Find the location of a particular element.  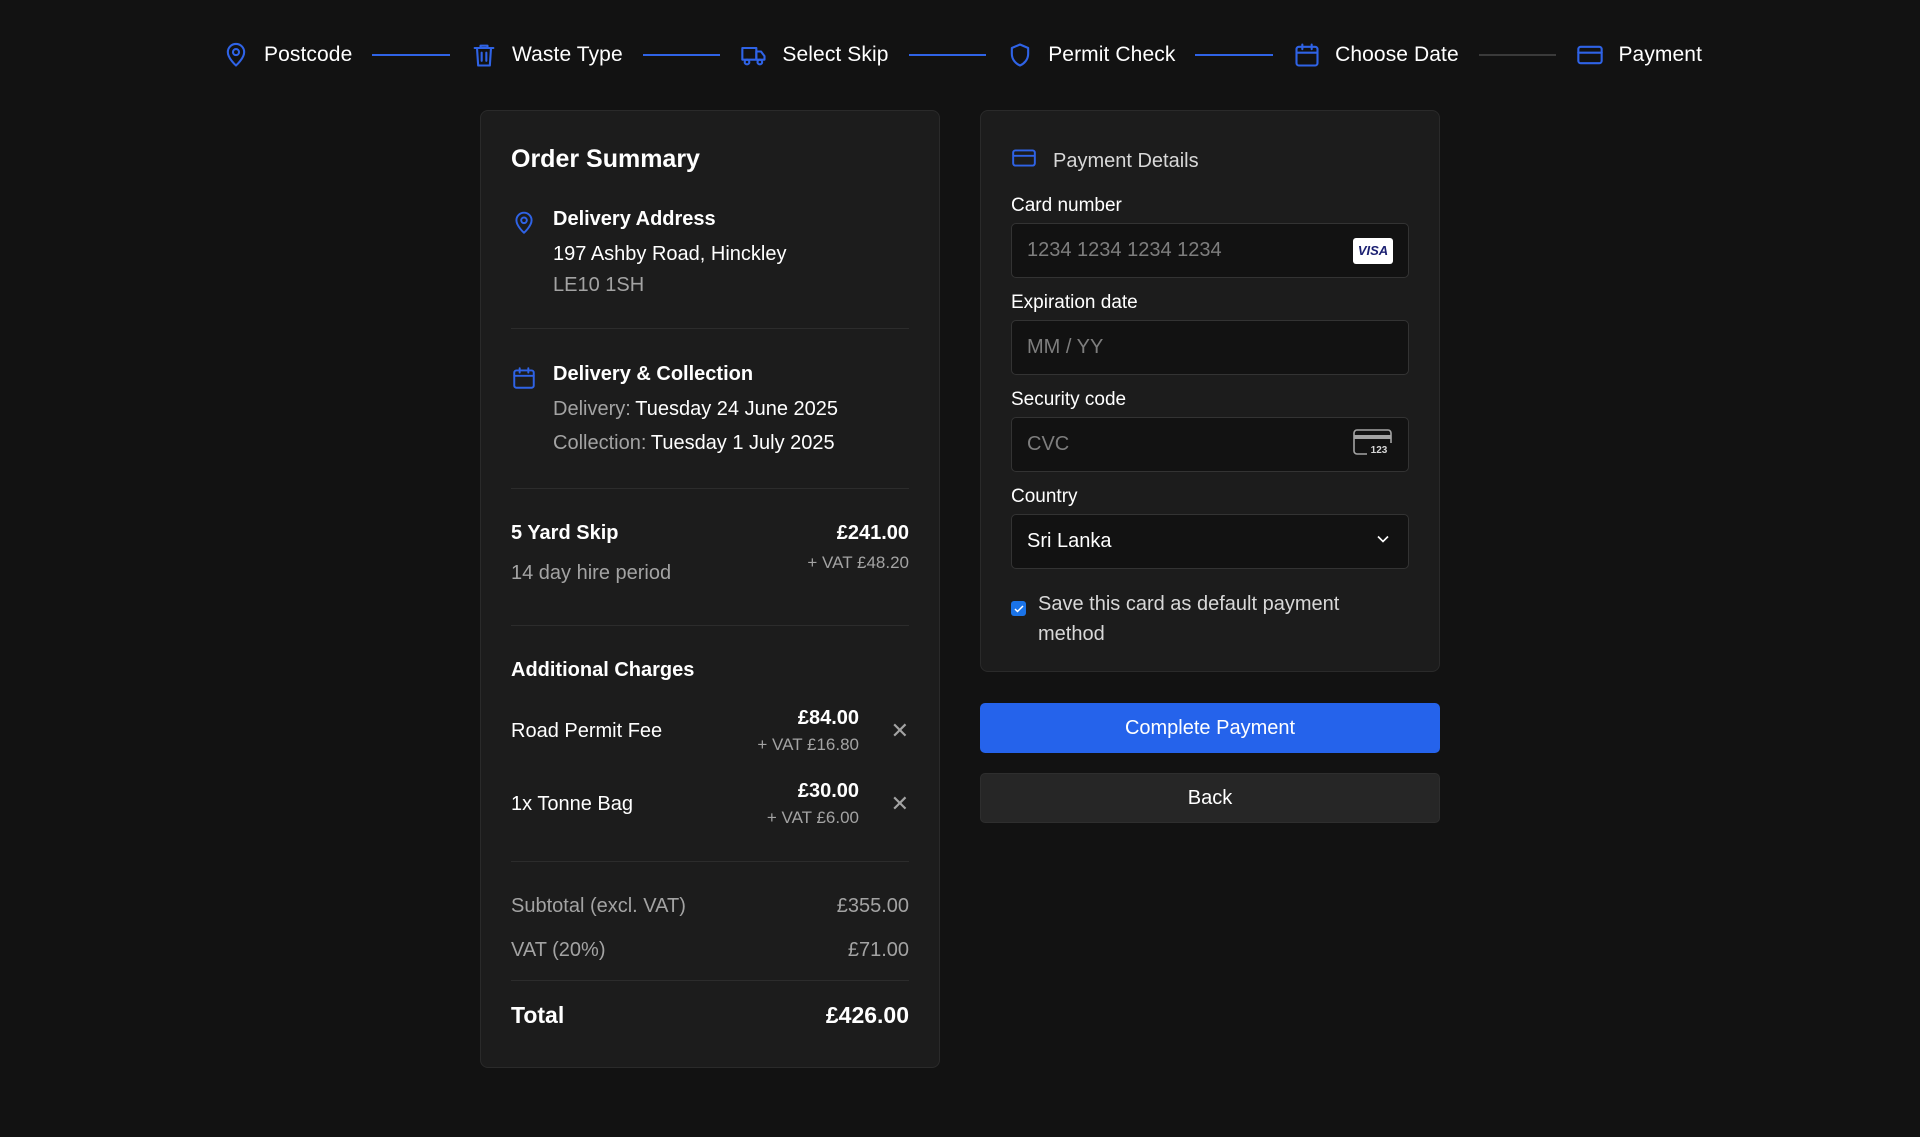

check-icon is located at coordinates (1018, 608).